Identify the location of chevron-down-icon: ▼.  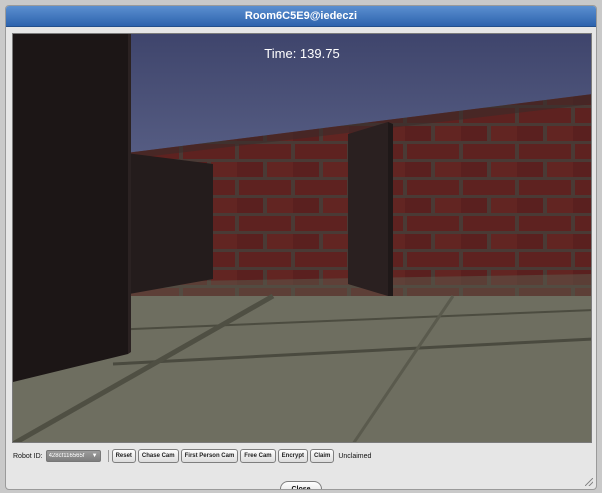
(94, 456).